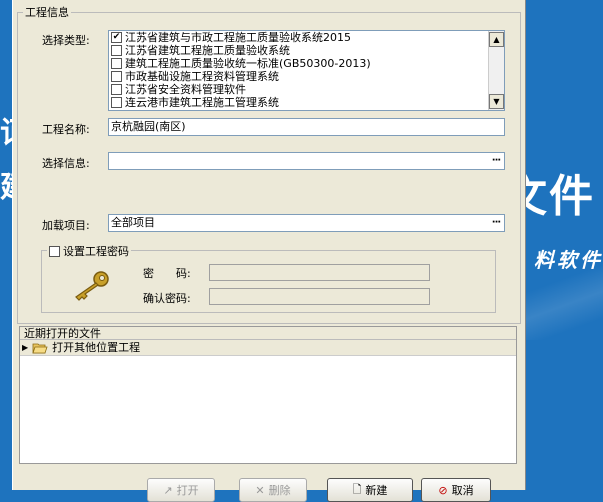 This screenshot has height=502, width=603. What do you see at coordinates (66, 163) in the screenshot?
I see `info-label: 选择信息:` at bounding box center [66, 163].